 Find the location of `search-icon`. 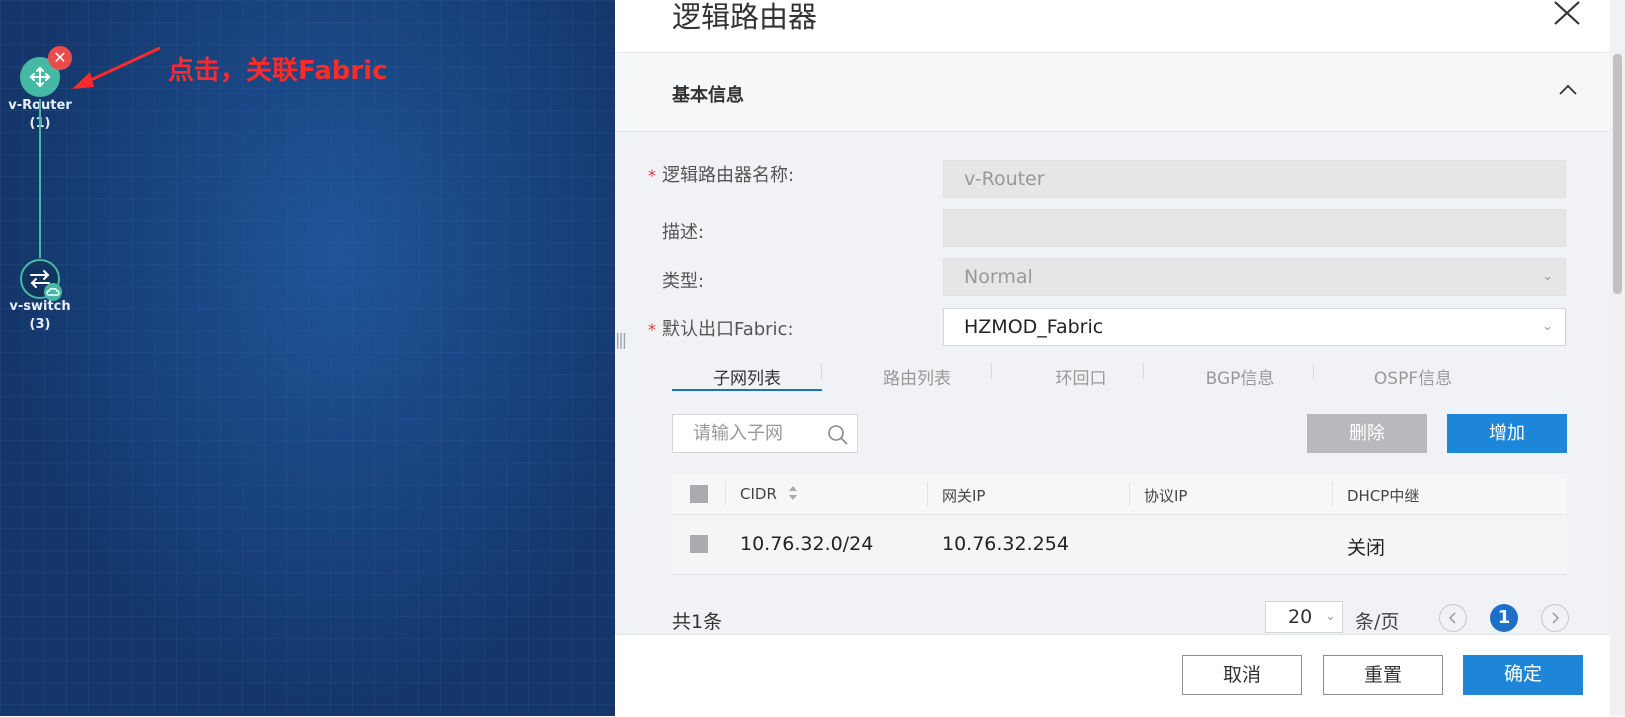

search-icon is located at coordinates (838, 435).